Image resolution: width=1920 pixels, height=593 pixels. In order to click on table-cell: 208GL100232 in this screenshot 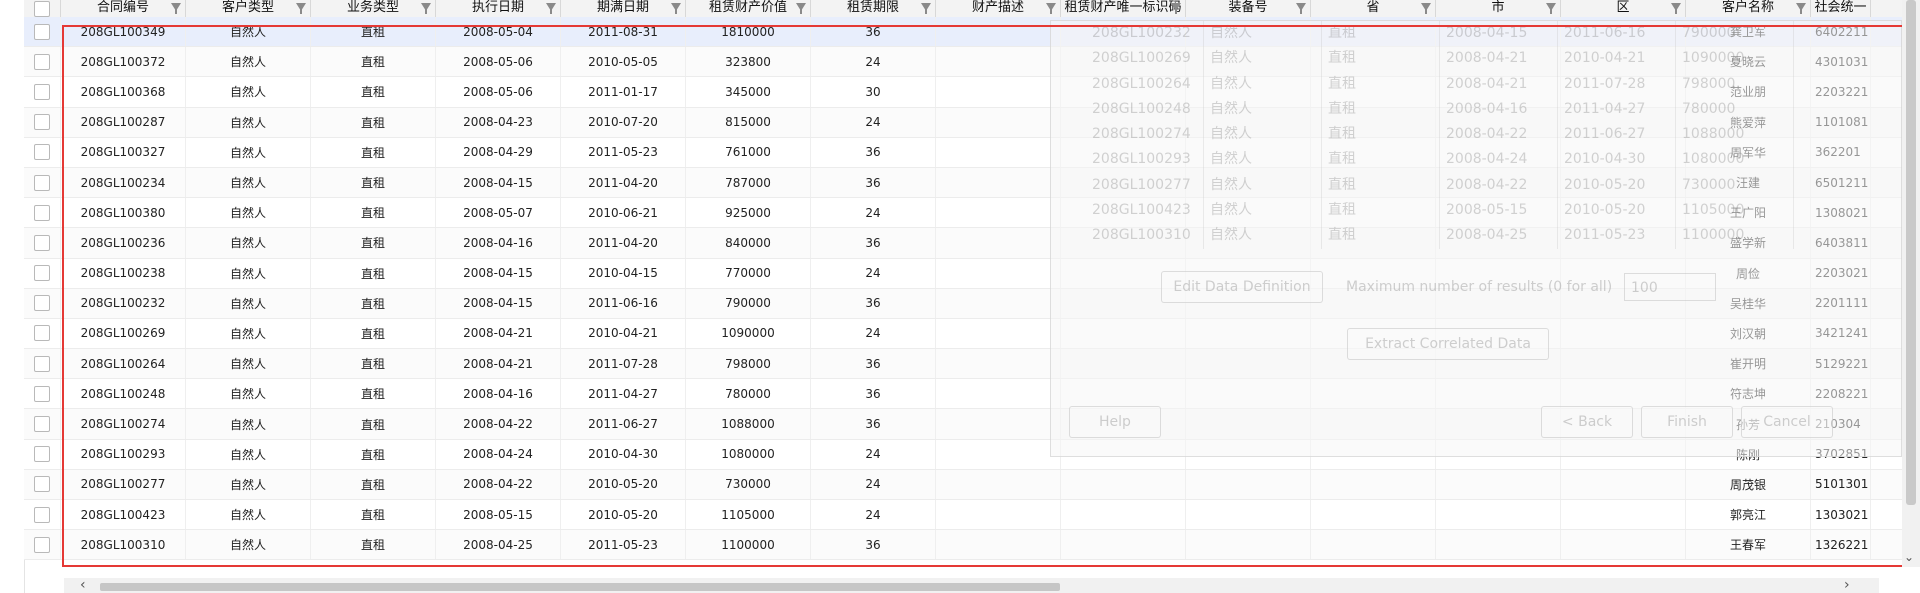, I will do `click(123, 303)`.